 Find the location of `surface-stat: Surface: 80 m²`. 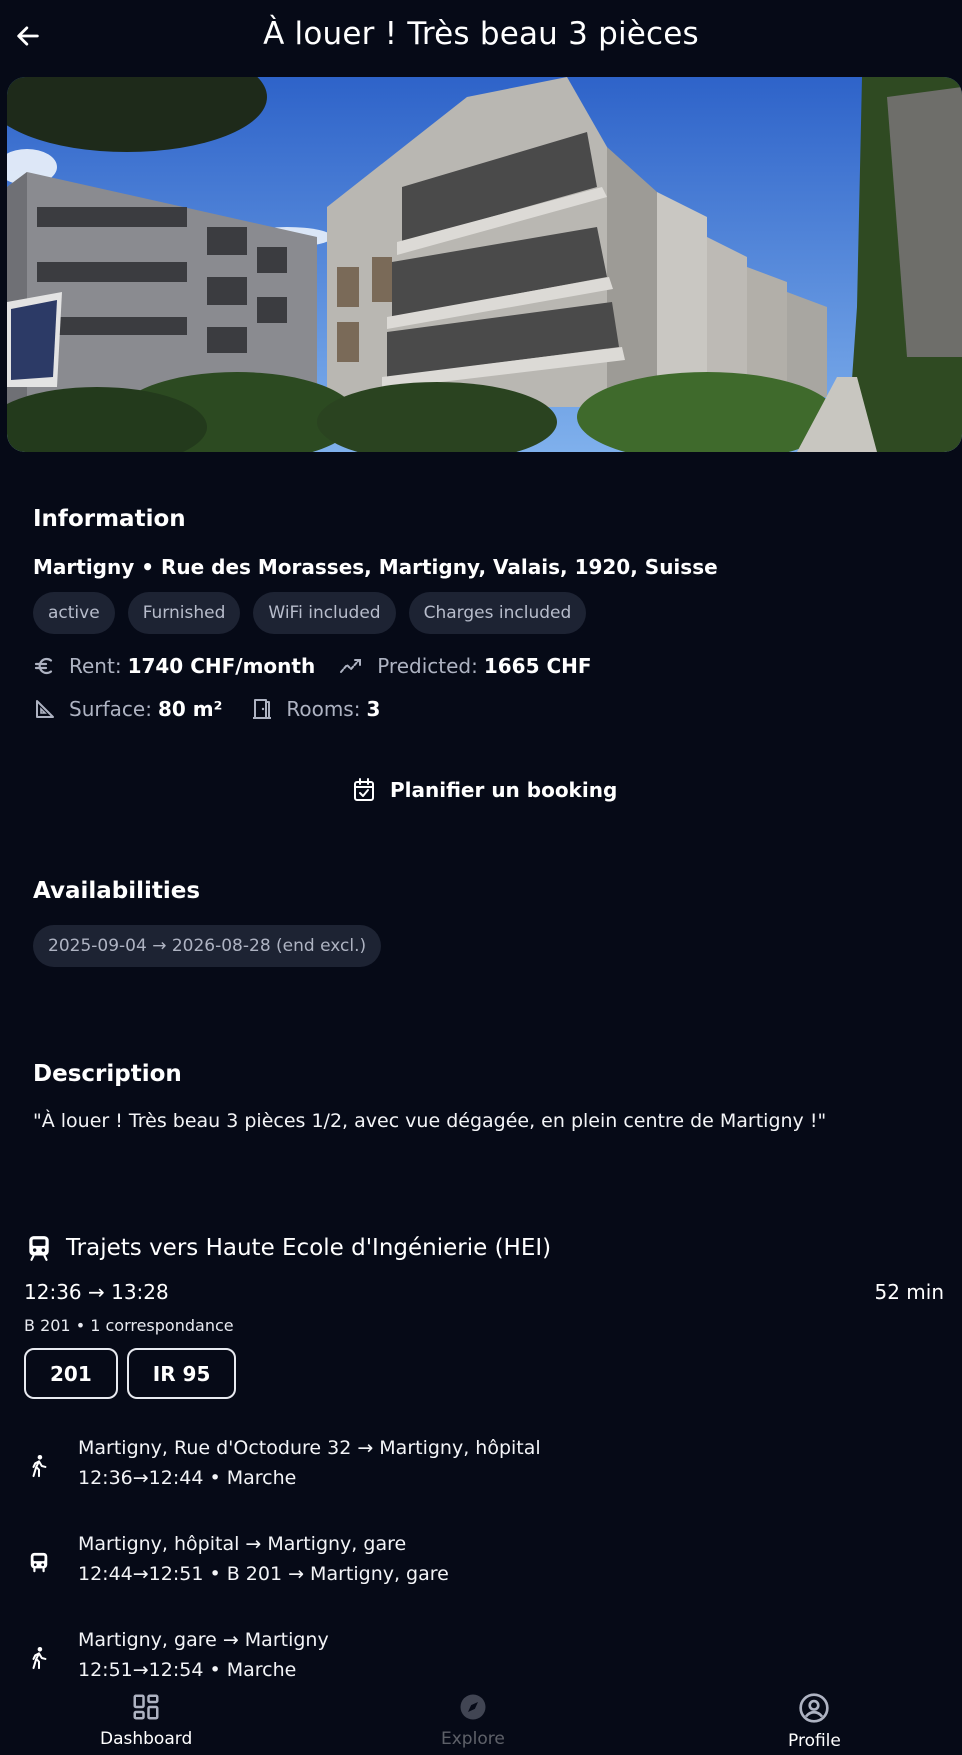

surface-stat: Surface: 80 m² is located at coordinates (127, 709).